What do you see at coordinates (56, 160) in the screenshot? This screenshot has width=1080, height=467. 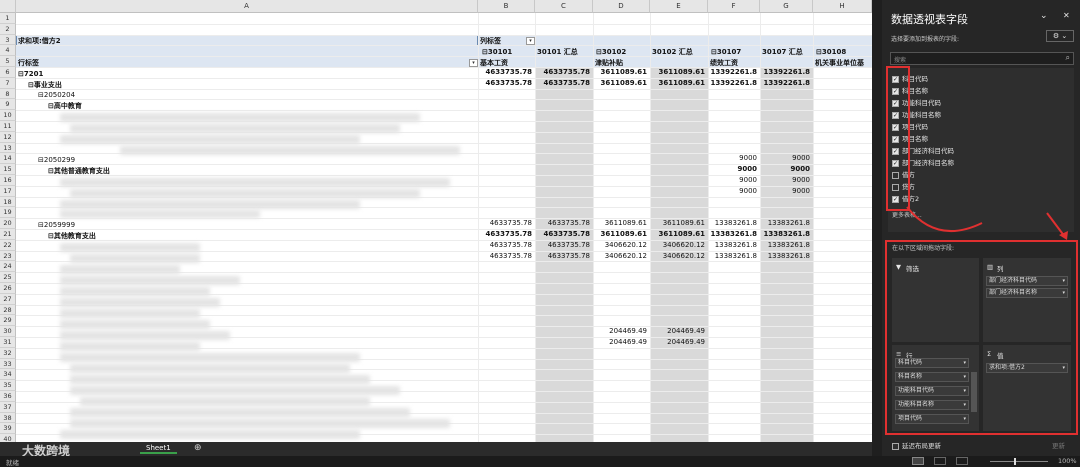 I see `tree-item-2050299: ⊟2050299` at bounding box center [56, 160].